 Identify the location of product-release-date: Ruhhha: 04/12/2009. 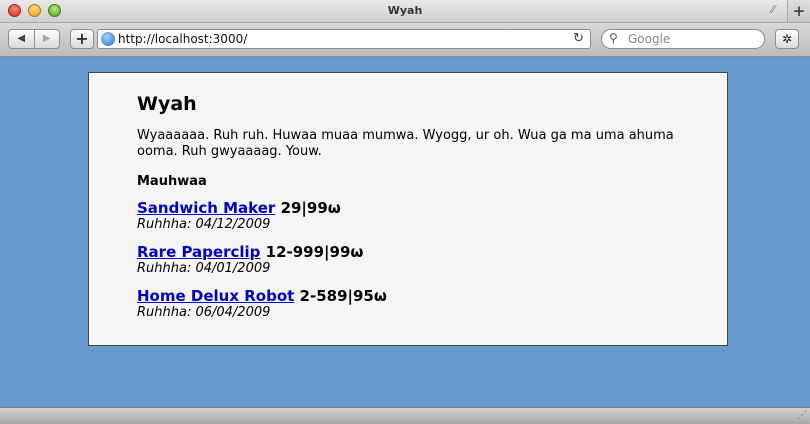
(204, 224).